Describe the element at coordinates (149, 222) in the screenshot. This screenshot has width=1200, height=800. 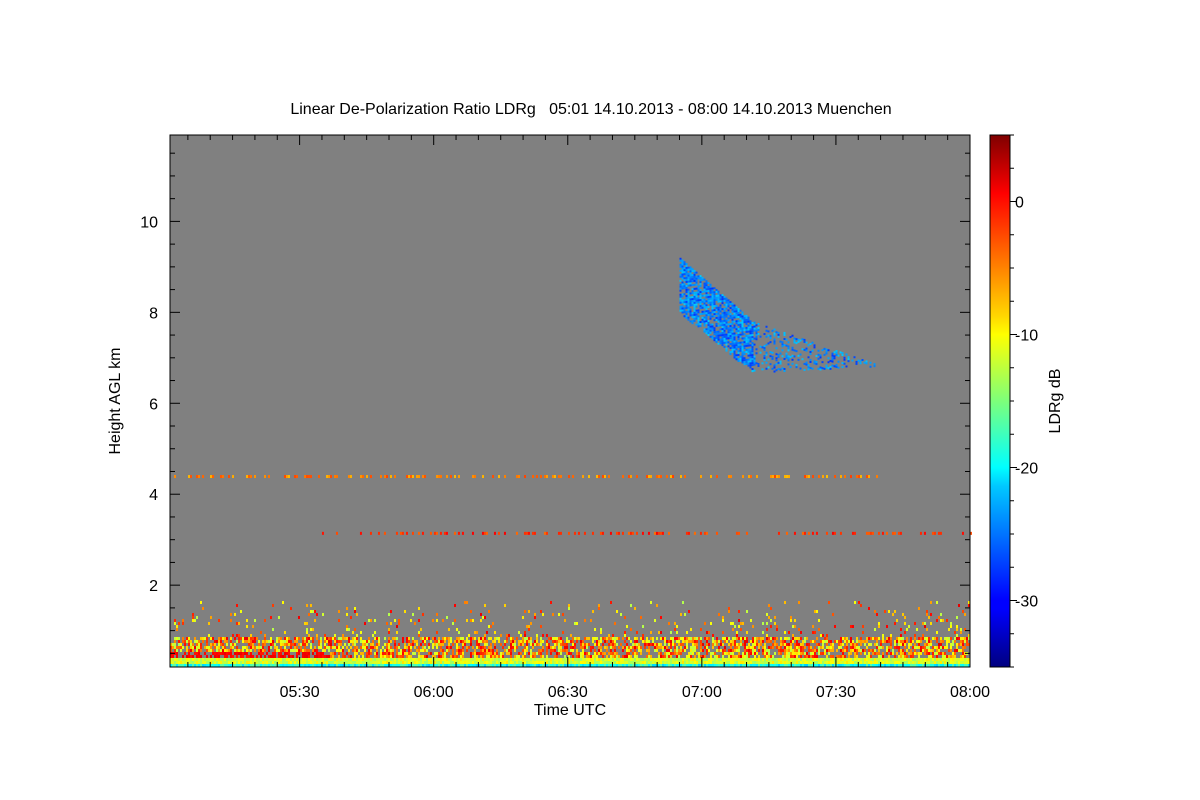
I see `y-tick-label: 10` at that location.